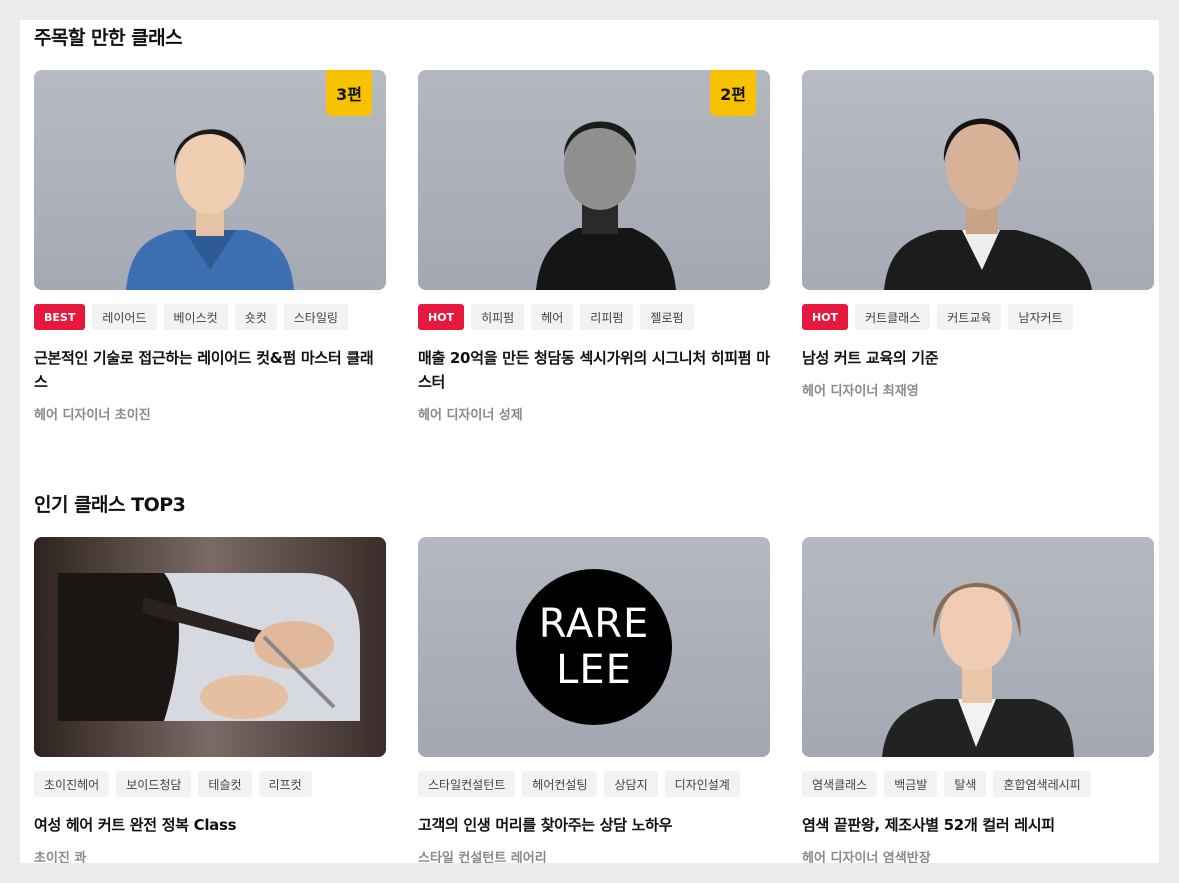  Describe the element at coordinates (108, 38) in the screenshot. I see `section-title-featured: 주목할 만한 클래스` at that location.